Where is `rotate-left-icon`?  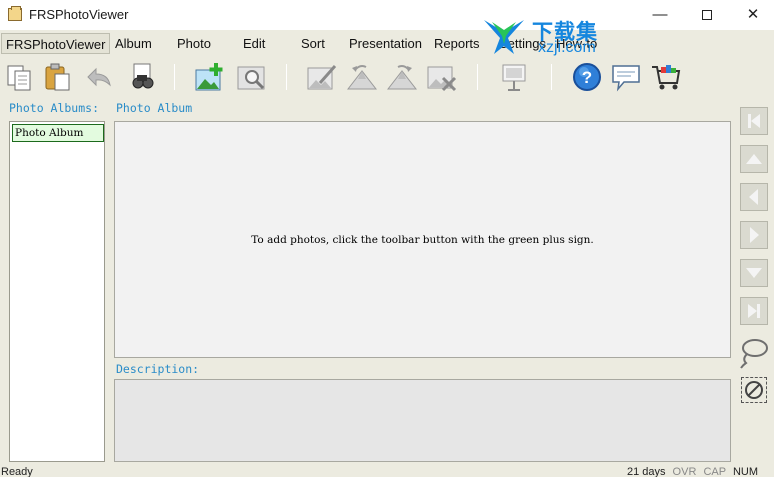
rotate-left-icon is located at coordinates (362, 77).